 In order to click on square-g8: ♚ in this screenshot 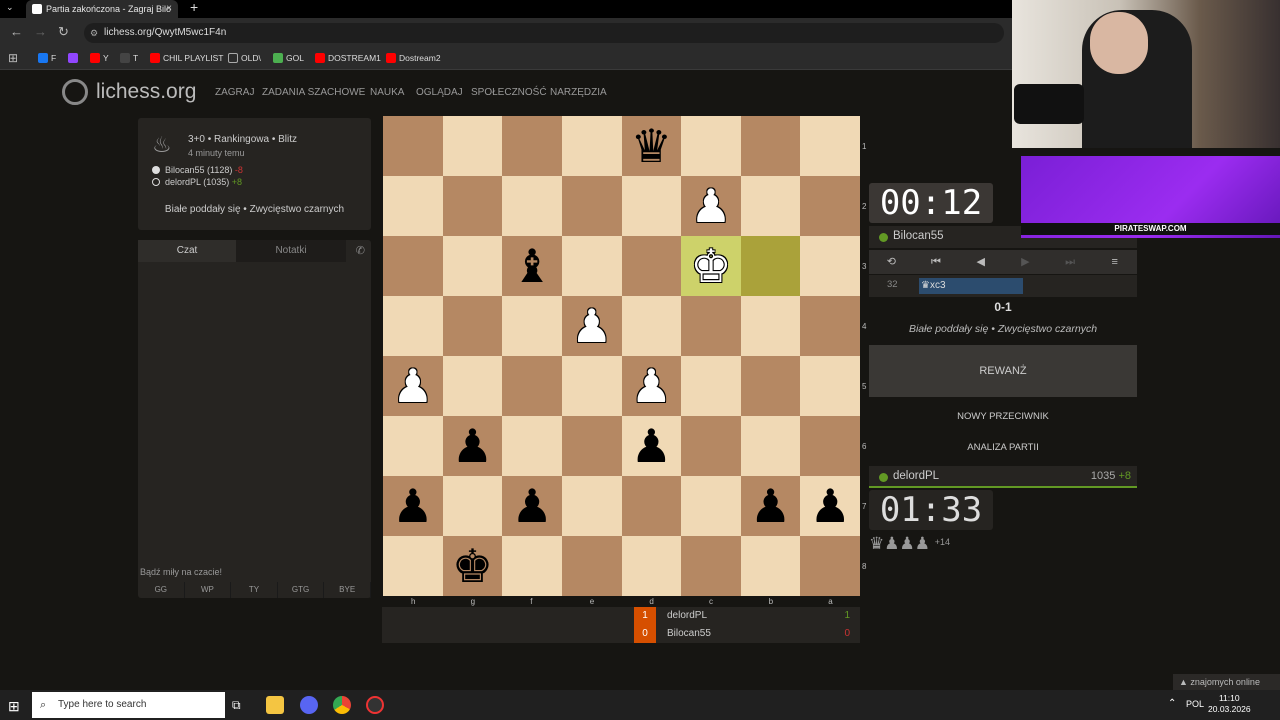, I will do `click(472, 566)`.